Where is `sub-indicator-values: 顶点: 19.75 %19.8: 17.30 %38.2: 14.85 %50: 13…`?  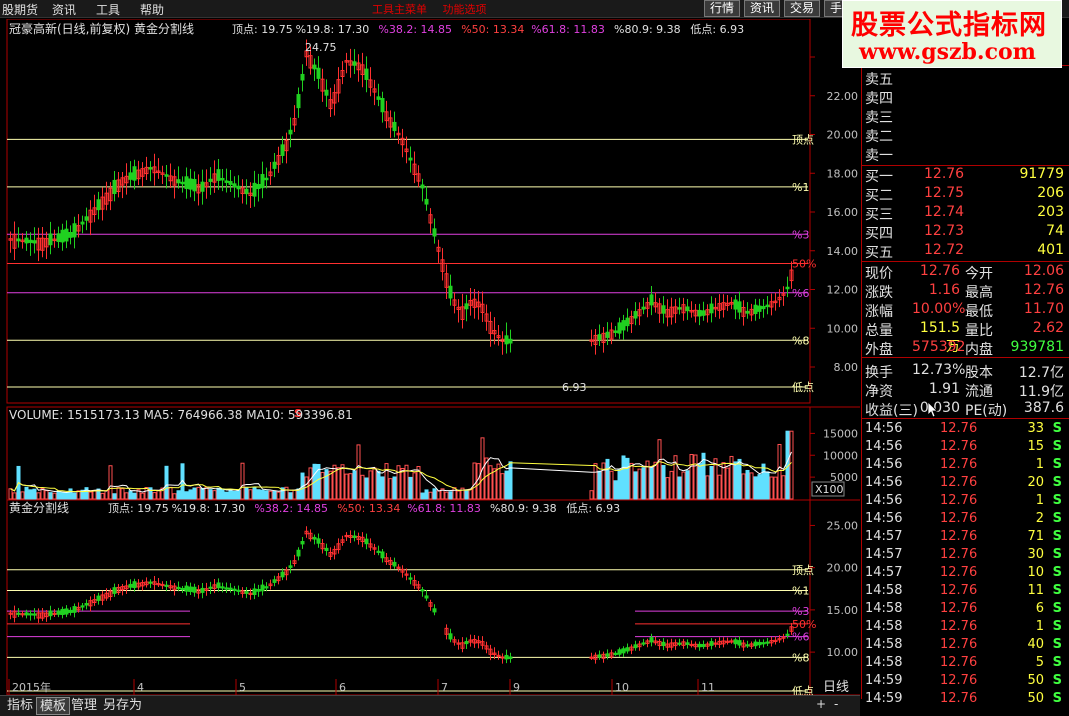 sub-indicator-values: 顶点: 19.75 %19.8: 17.30 %38.2: 14.85 %50: 13… is located at coordinates (364, 508).